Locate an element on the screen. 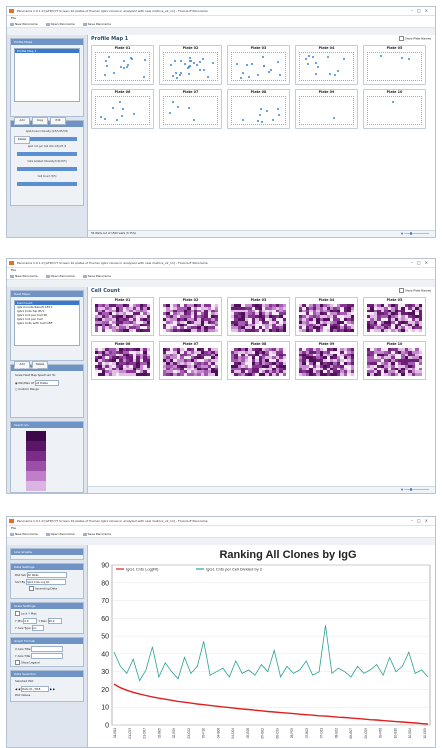 Image resolution: width=442 pixels, height=748 pixels. button-row: AddDelete is located at coordinates (47, 359).